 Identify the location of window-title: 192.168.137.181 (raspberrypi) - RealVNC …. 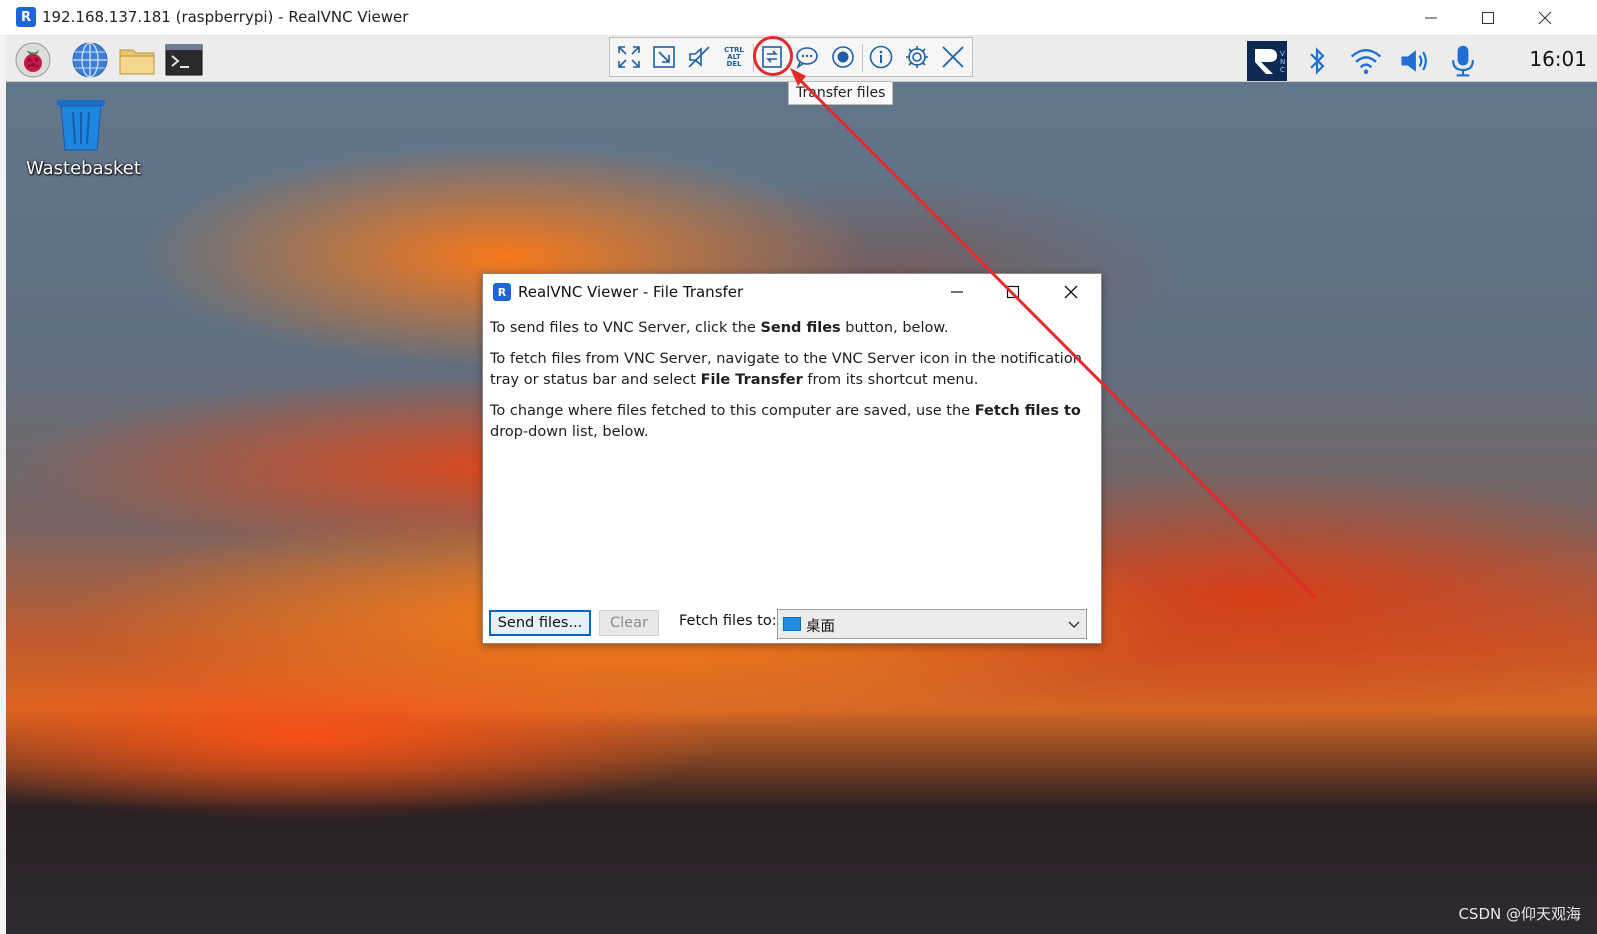
(225, 17).